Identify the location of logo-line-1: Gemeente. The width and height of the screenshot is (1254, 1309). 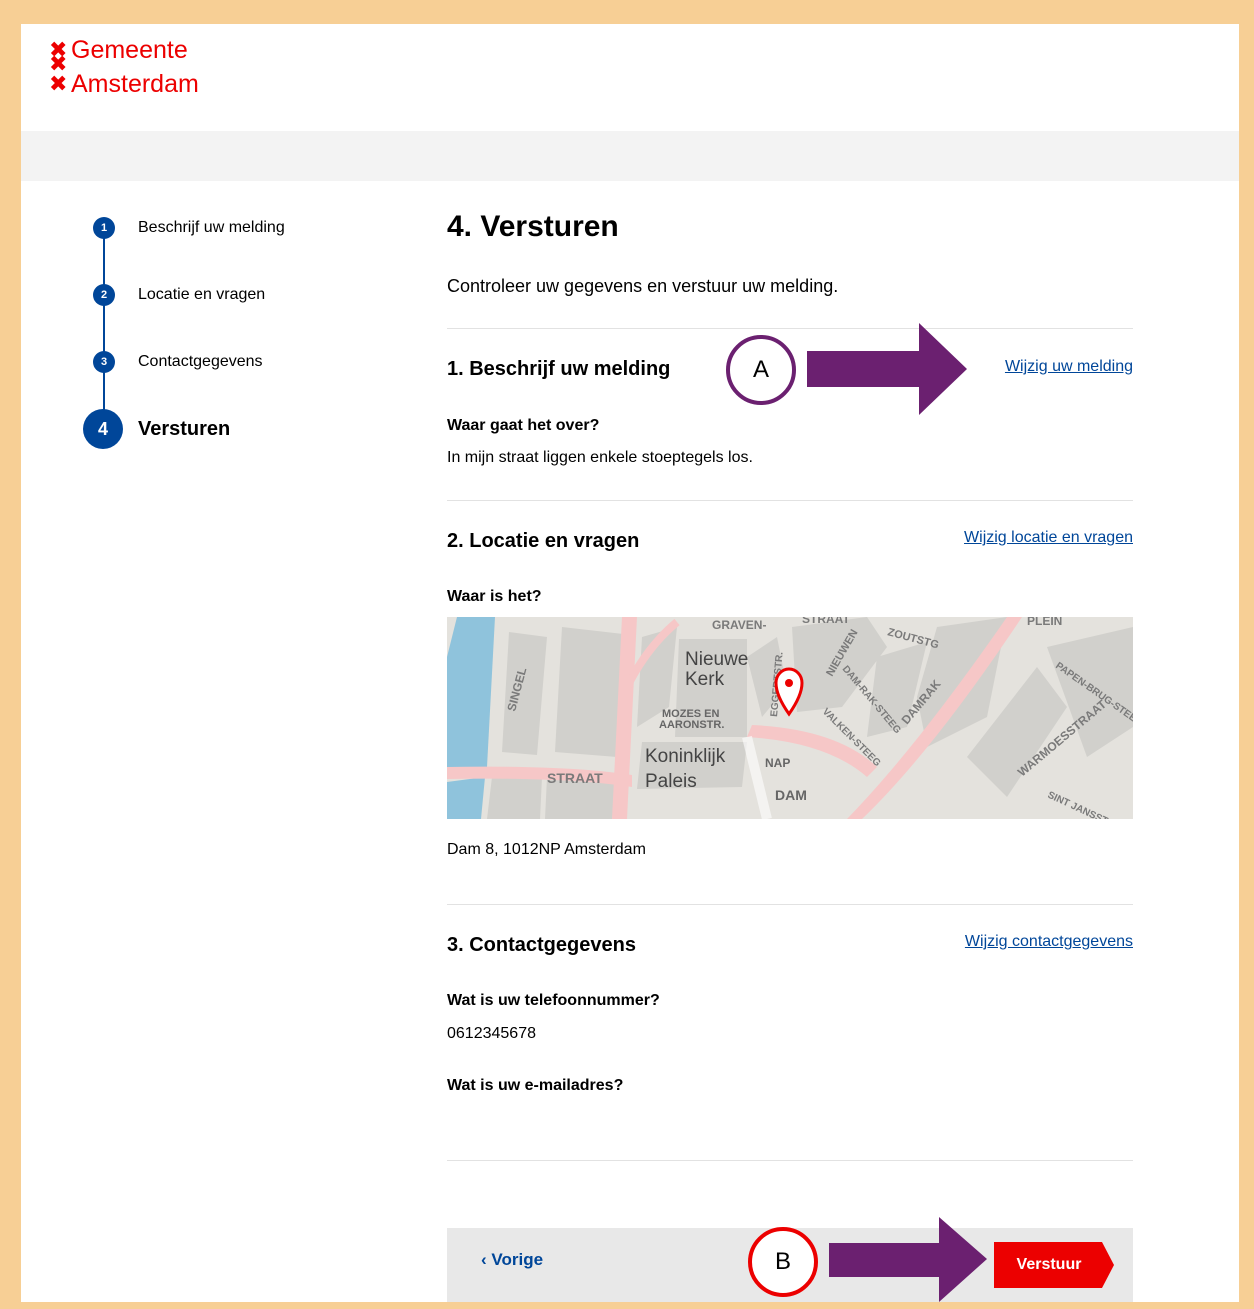
(129, 50).